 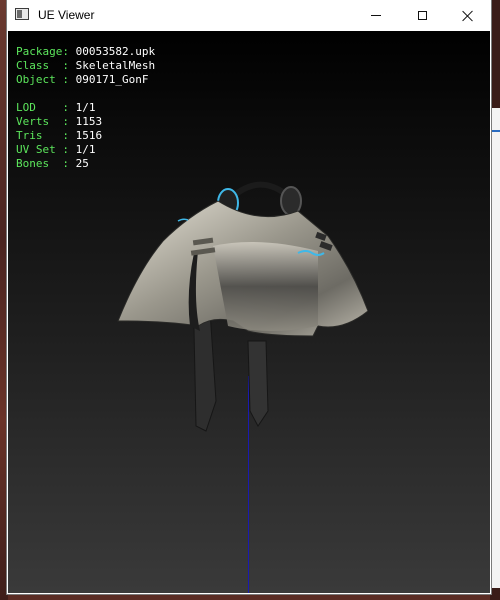 What do you see at coordinates (56, 107) in the screenshot?
I see `info-row-lod: LOD : 1/1` at bounding box center [56, 107].